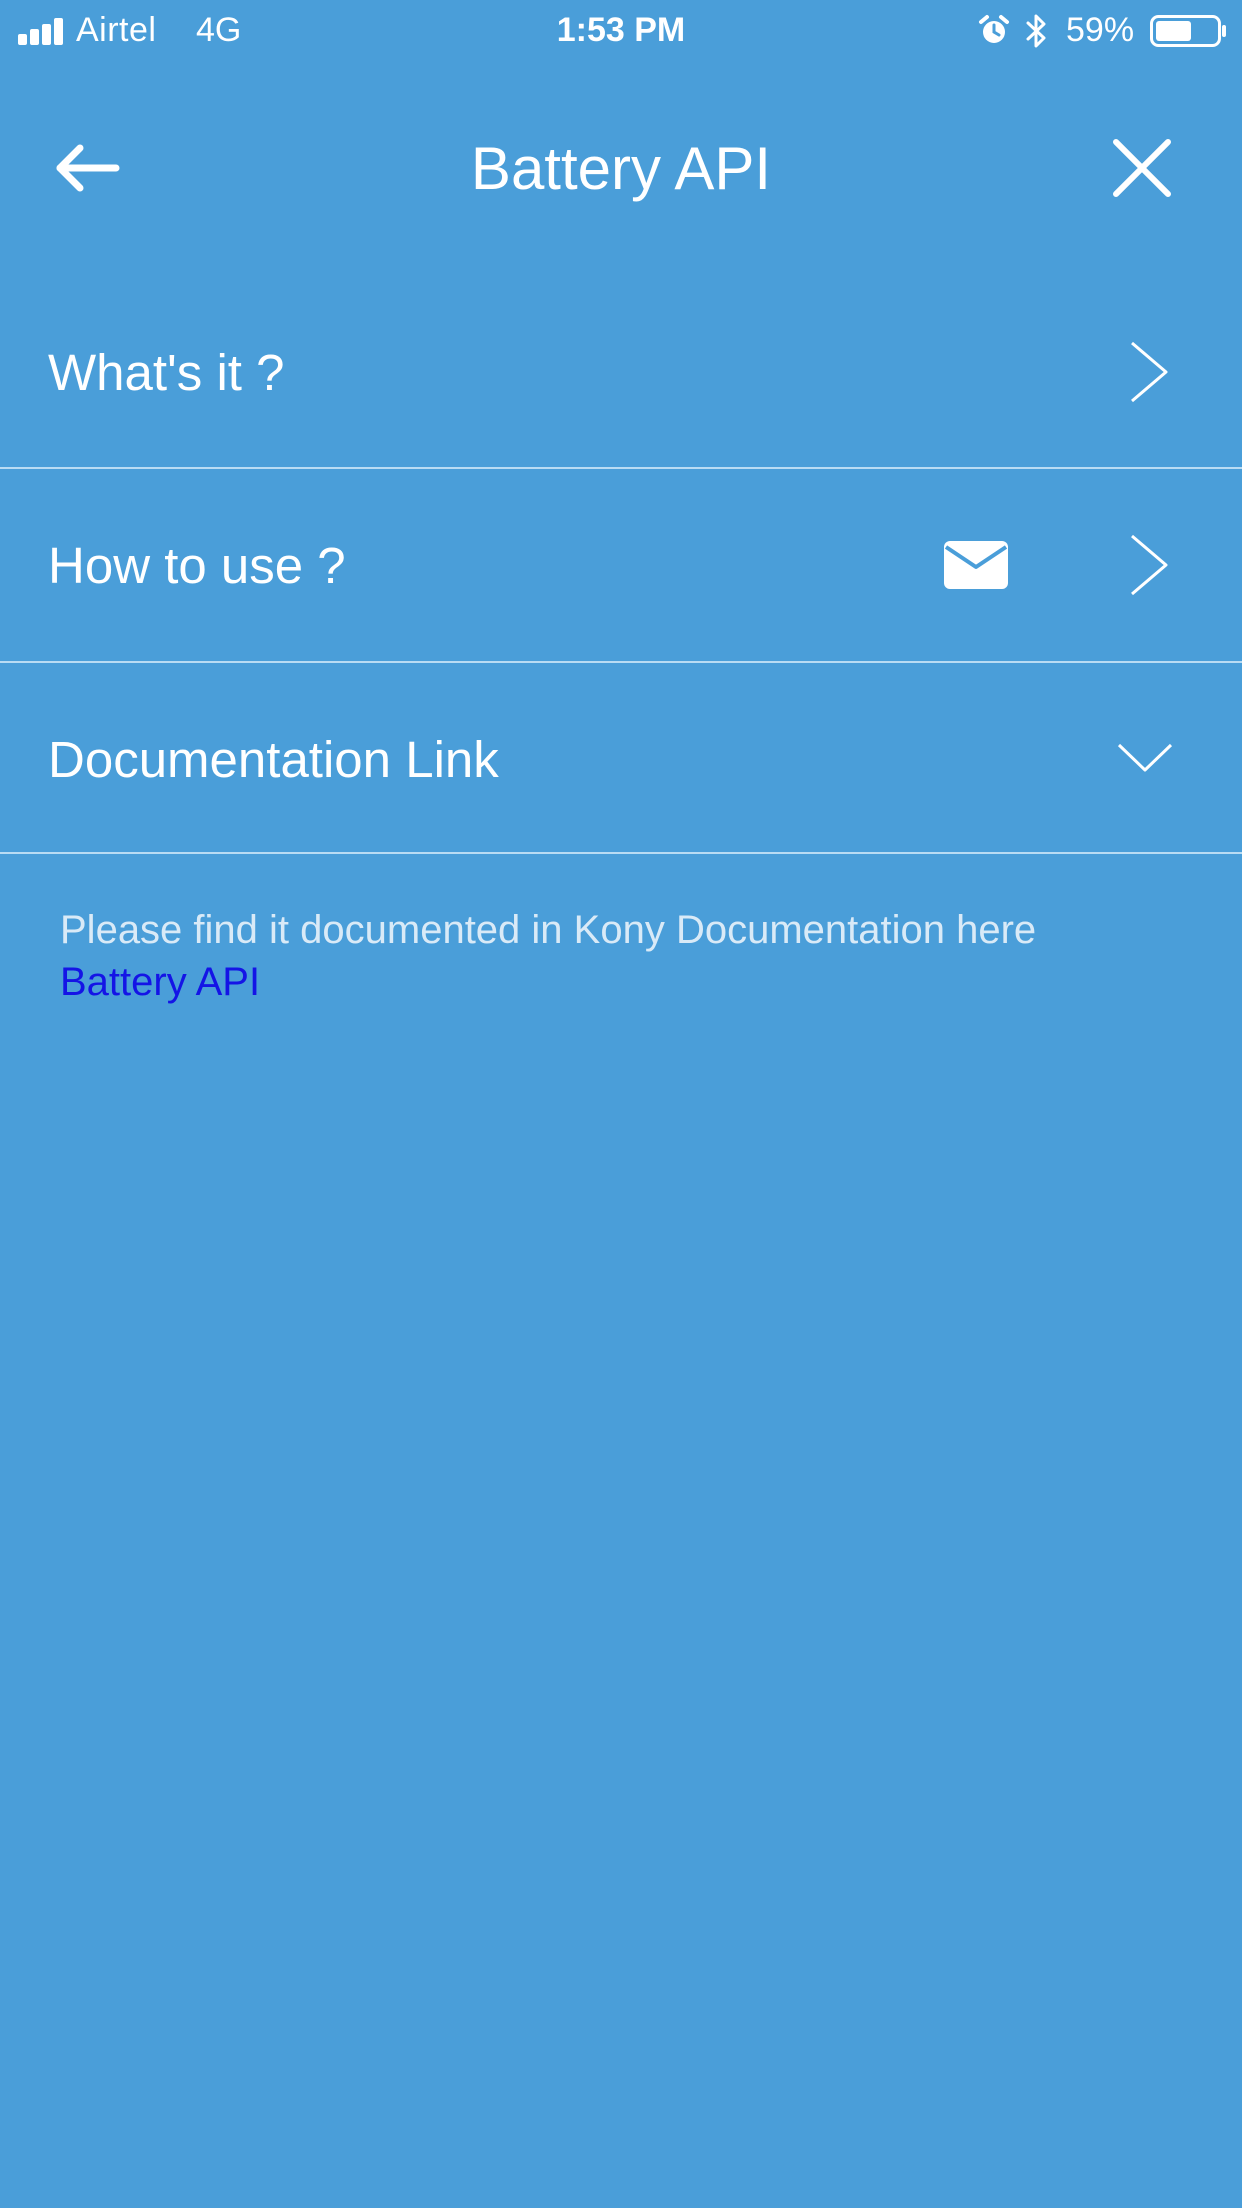 This screenshot has height=2208, width=1242. What do you see at coordinates (197, 565) in the screenshot?
I see `row-label-how-to-use: How to use ?` at bounding box center [197, 565].